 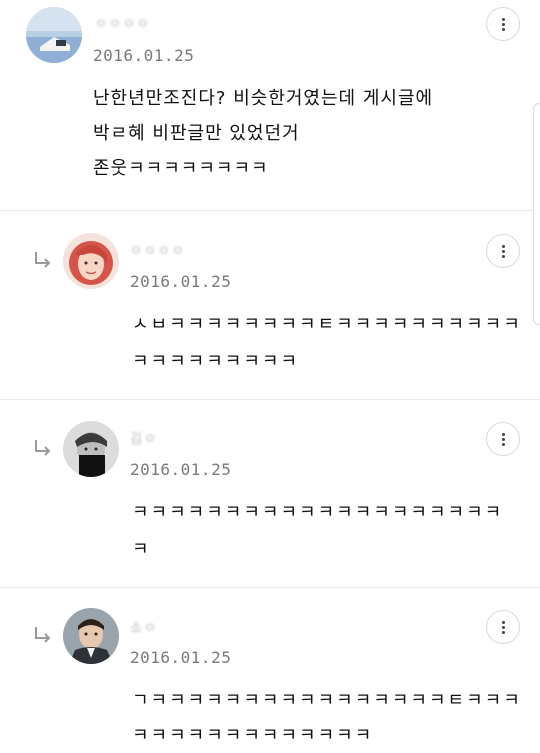 I want to click on comment-text-line: ㅋㅋㅋㅋㅋㅋㅋㅋㅋ, so click(x=216, y=361).